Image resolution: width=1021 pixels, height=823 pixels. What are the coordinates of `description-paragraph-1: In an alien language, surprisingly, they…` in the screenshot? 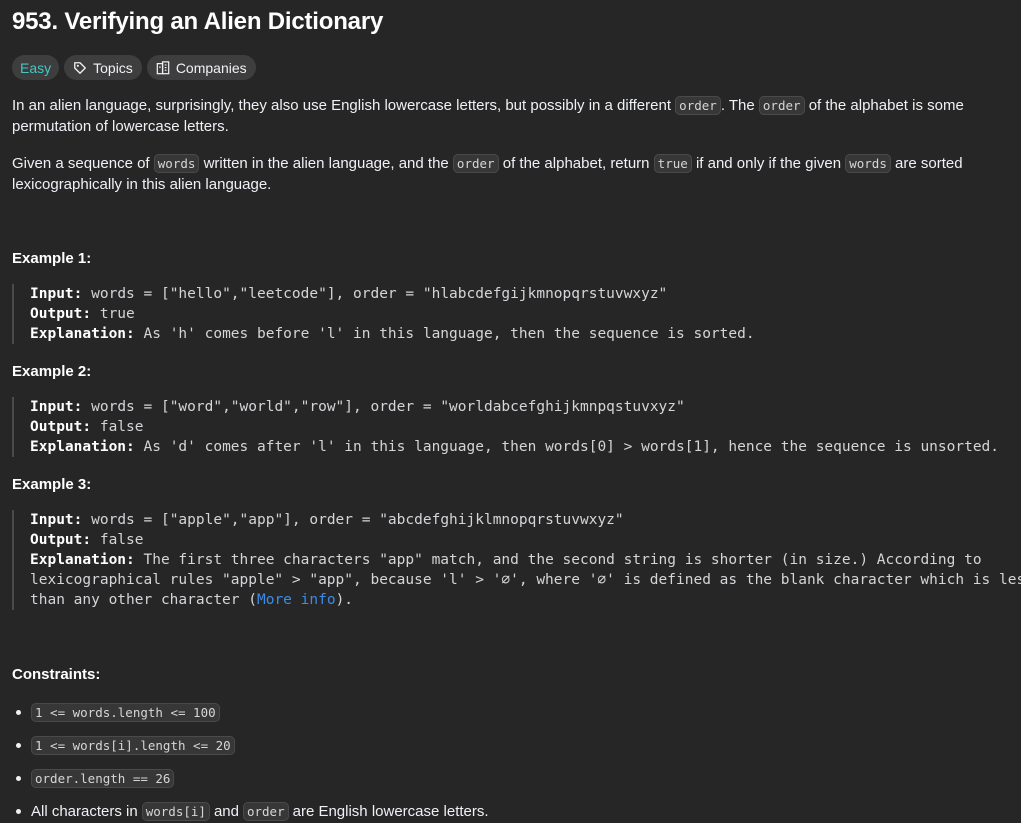 It's located at (514, 116).